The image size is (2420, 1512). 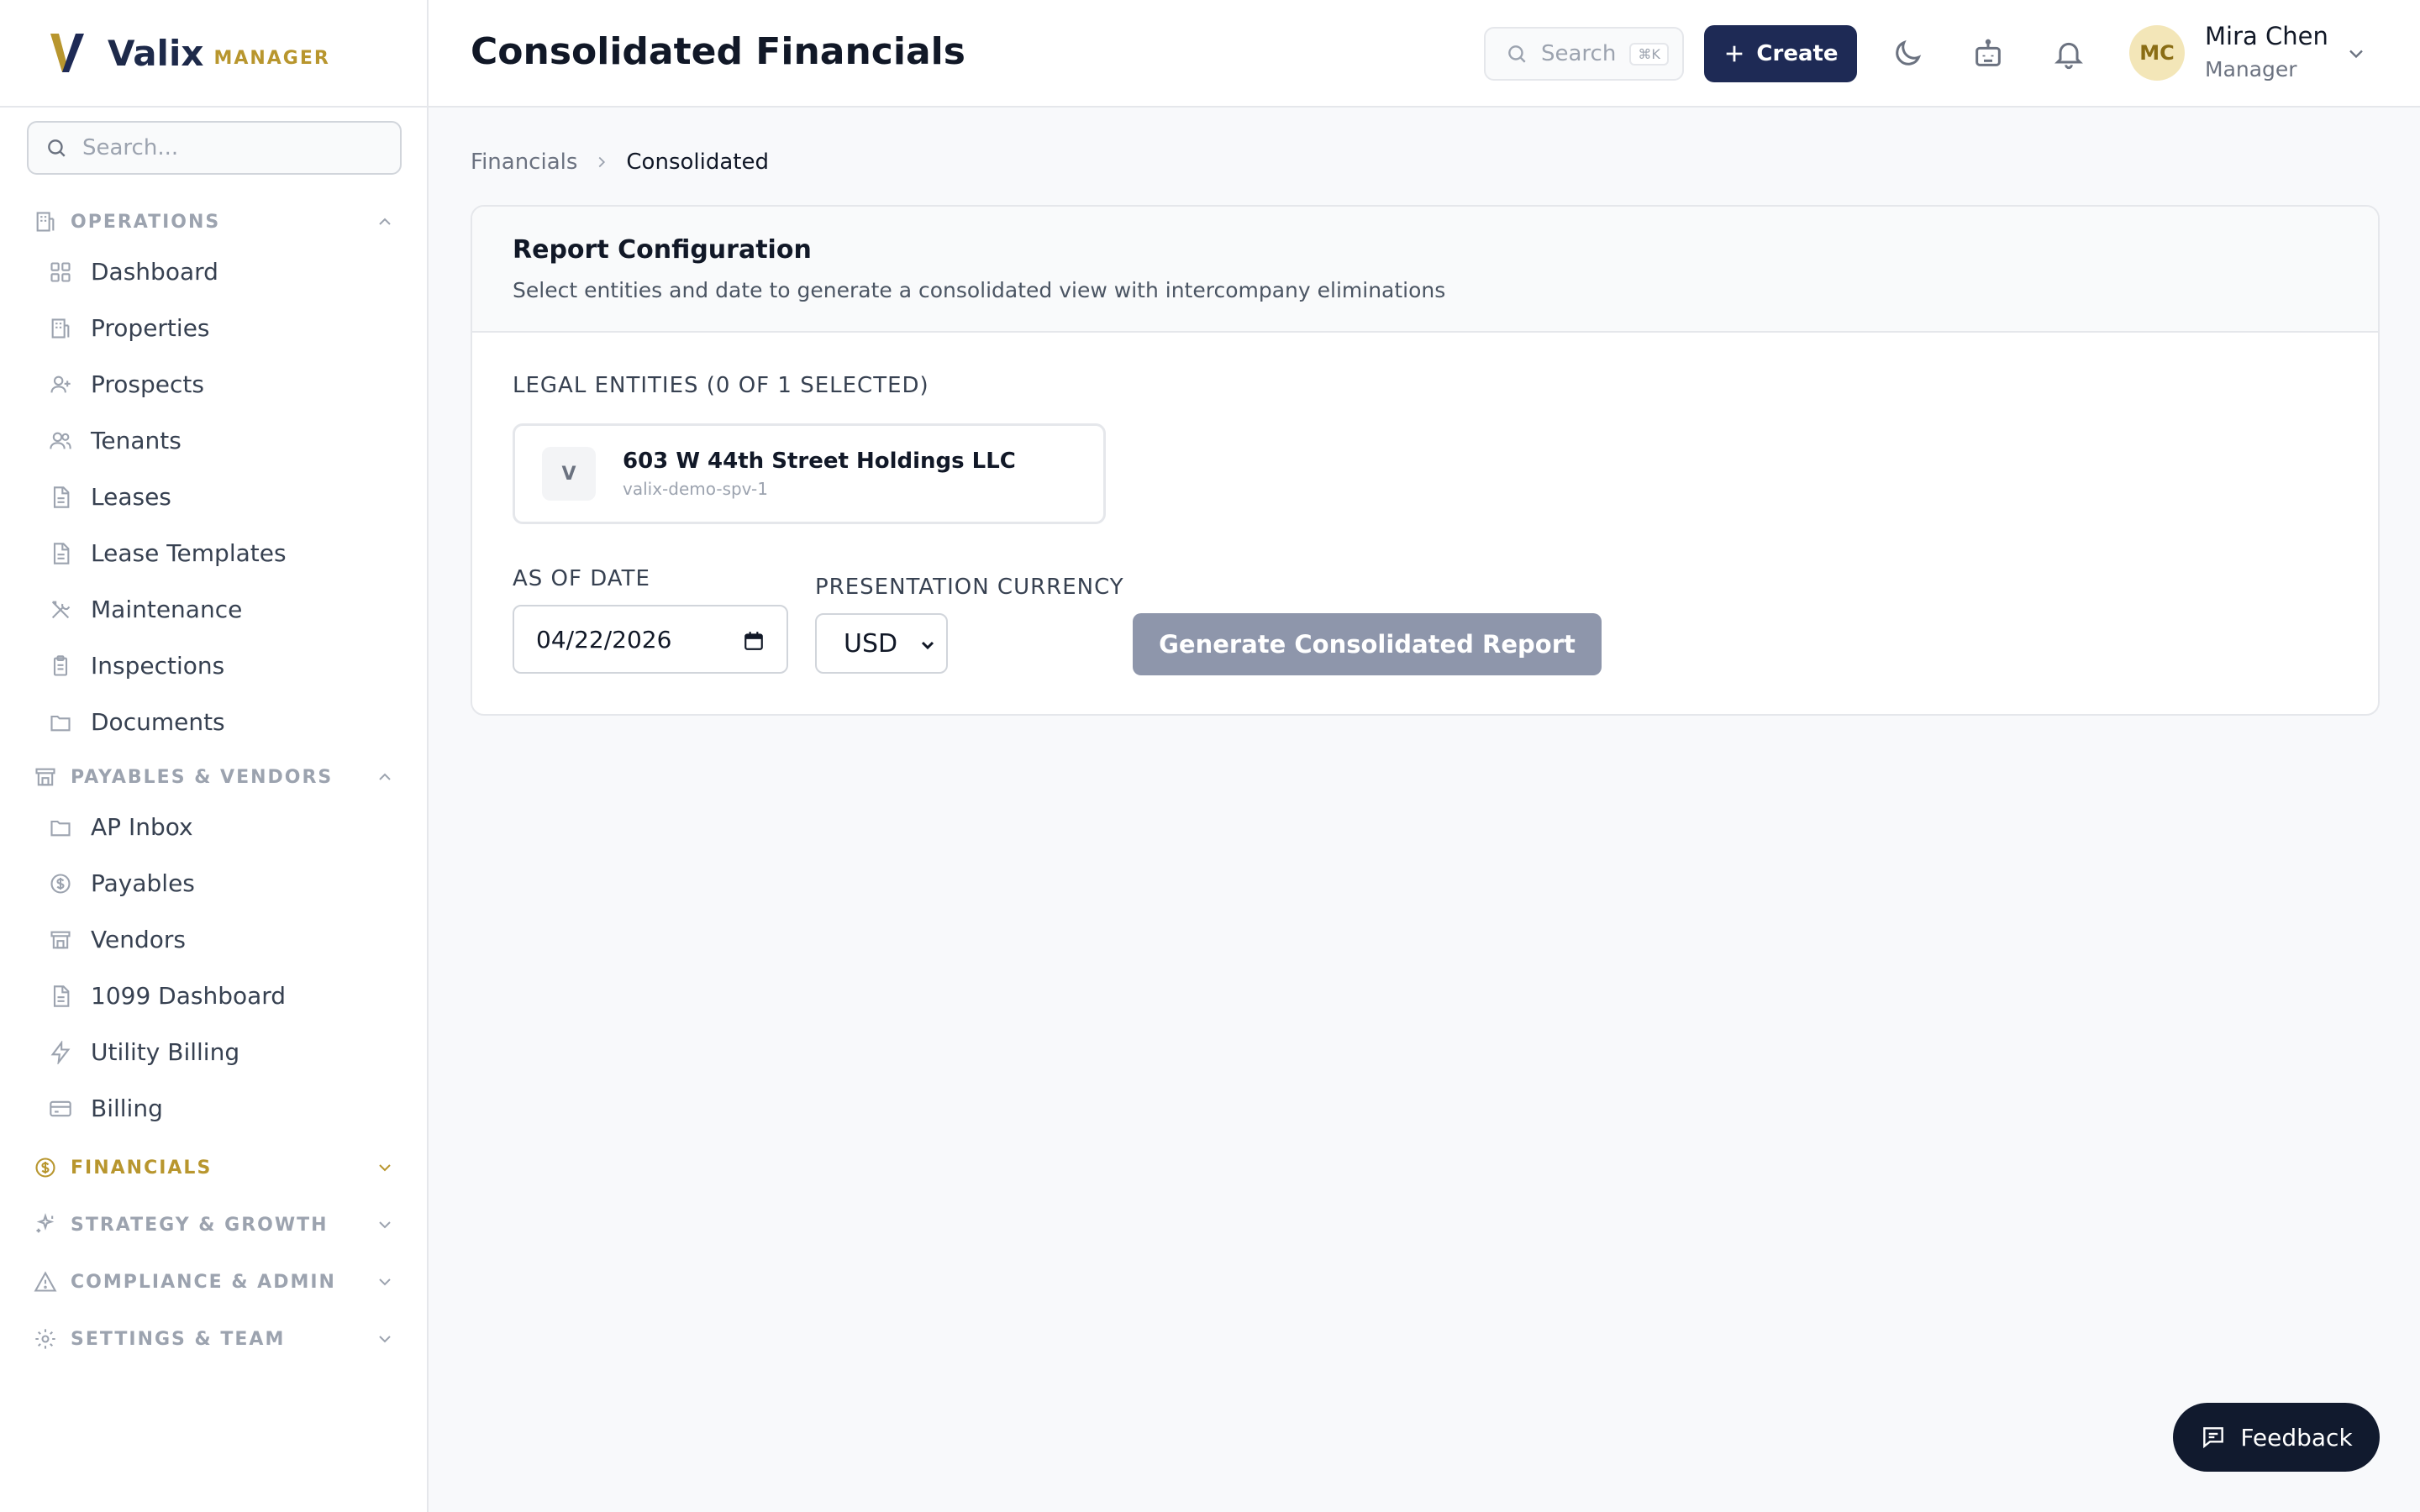 I want to click on section-payables-vendors: PAYABLES & VENDORS, so click(x=214, y=777).